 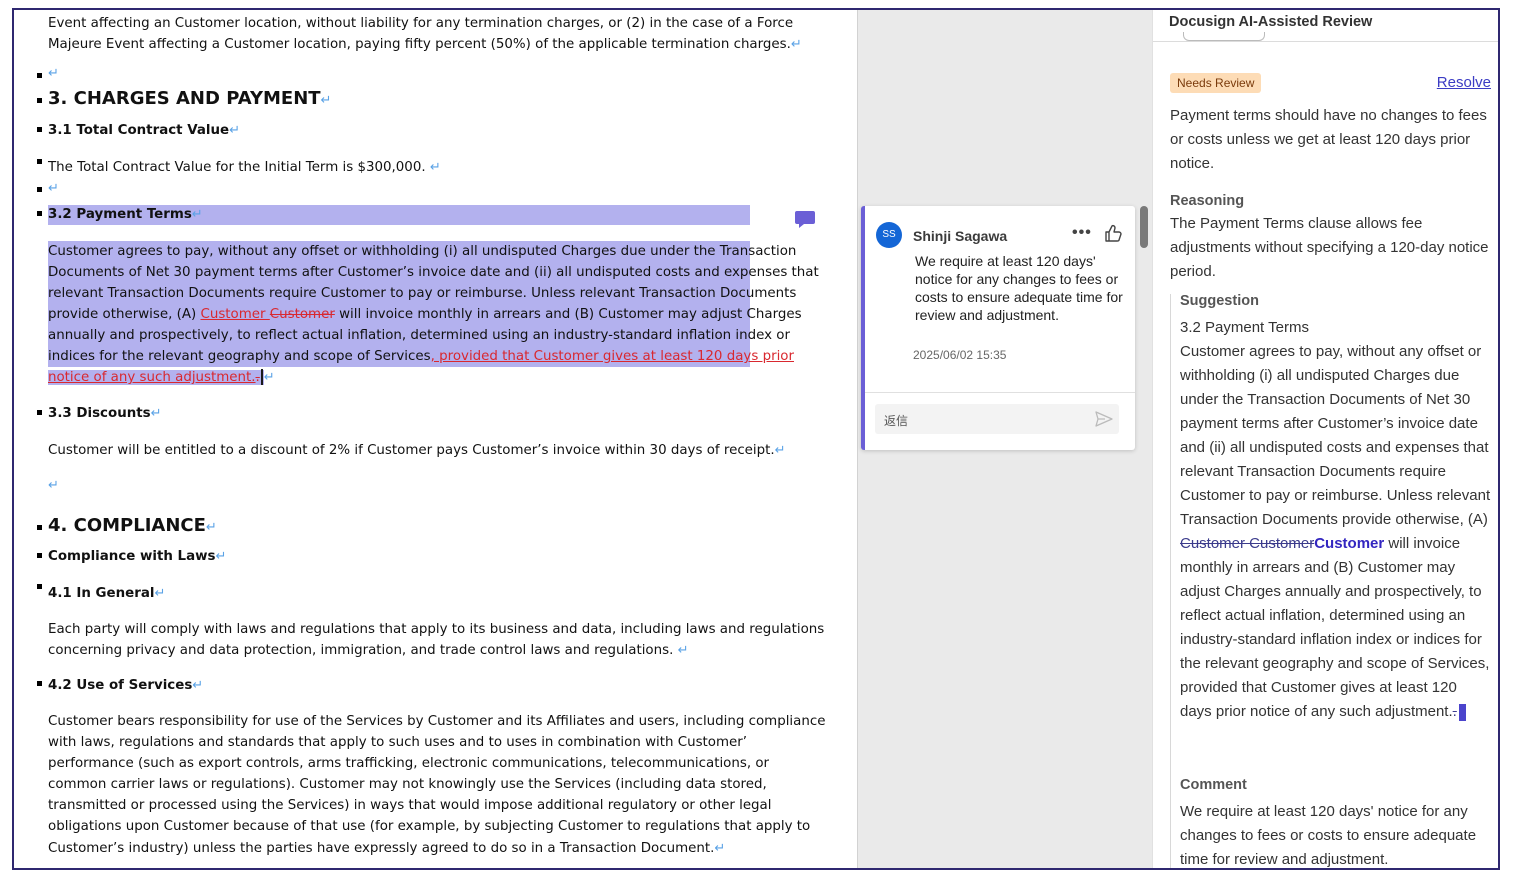 What do you see at coordinates (1219, 301) in the screenshot?
I see `suggestion-label: Suggestion` at bounding box center [1219, 301].